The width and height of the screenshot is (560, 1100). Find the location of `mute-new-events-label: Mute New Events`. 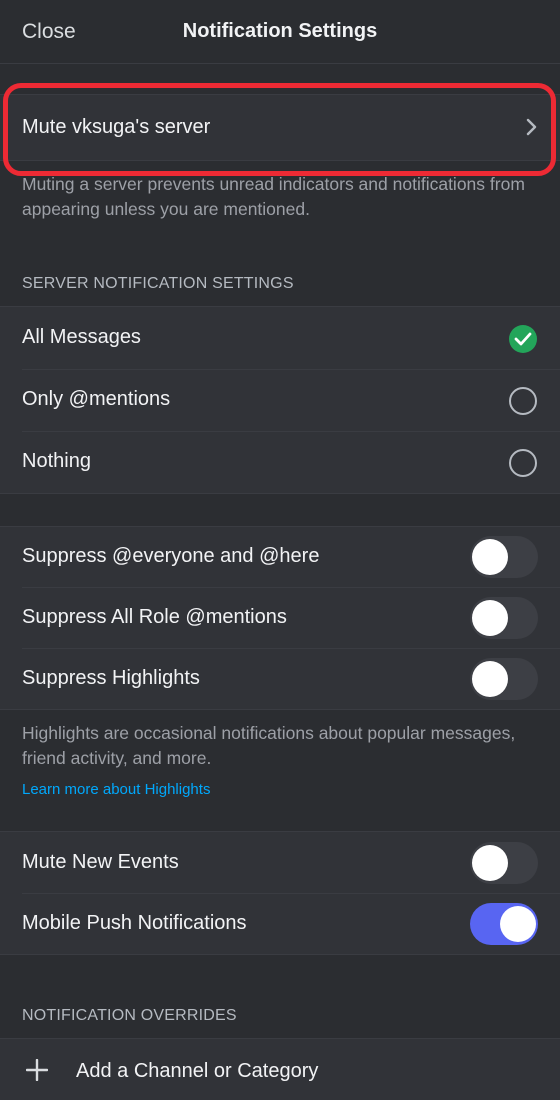

mute-new-events-label: Mute New Events is located at coordinates (100, 862).